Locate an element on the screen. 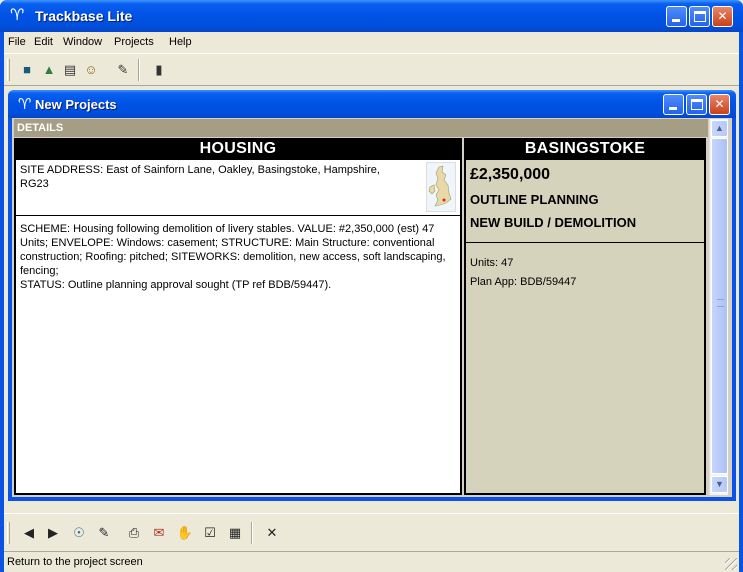  scroll-thumb is located at coordinates (719, 306).